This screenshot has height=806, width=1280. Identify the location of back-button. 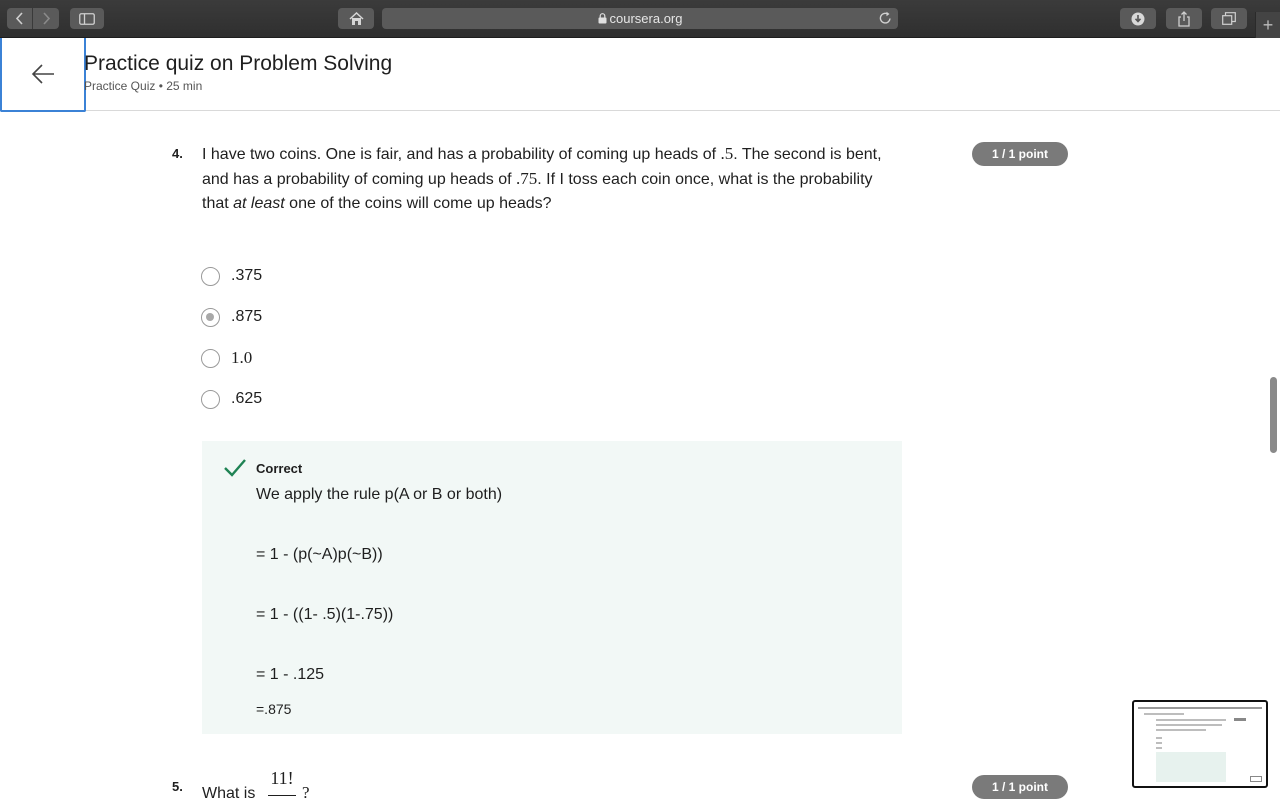
(20, 18).